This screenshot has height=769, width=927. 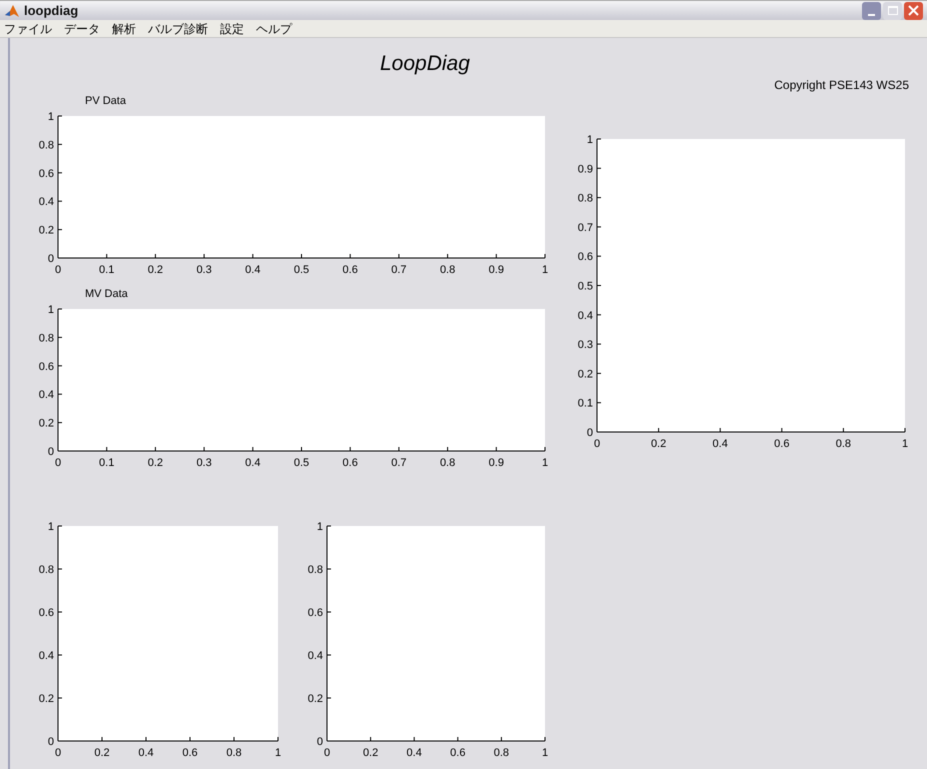 I want to click on menu-item: 解析, so click(x=124, y=29).